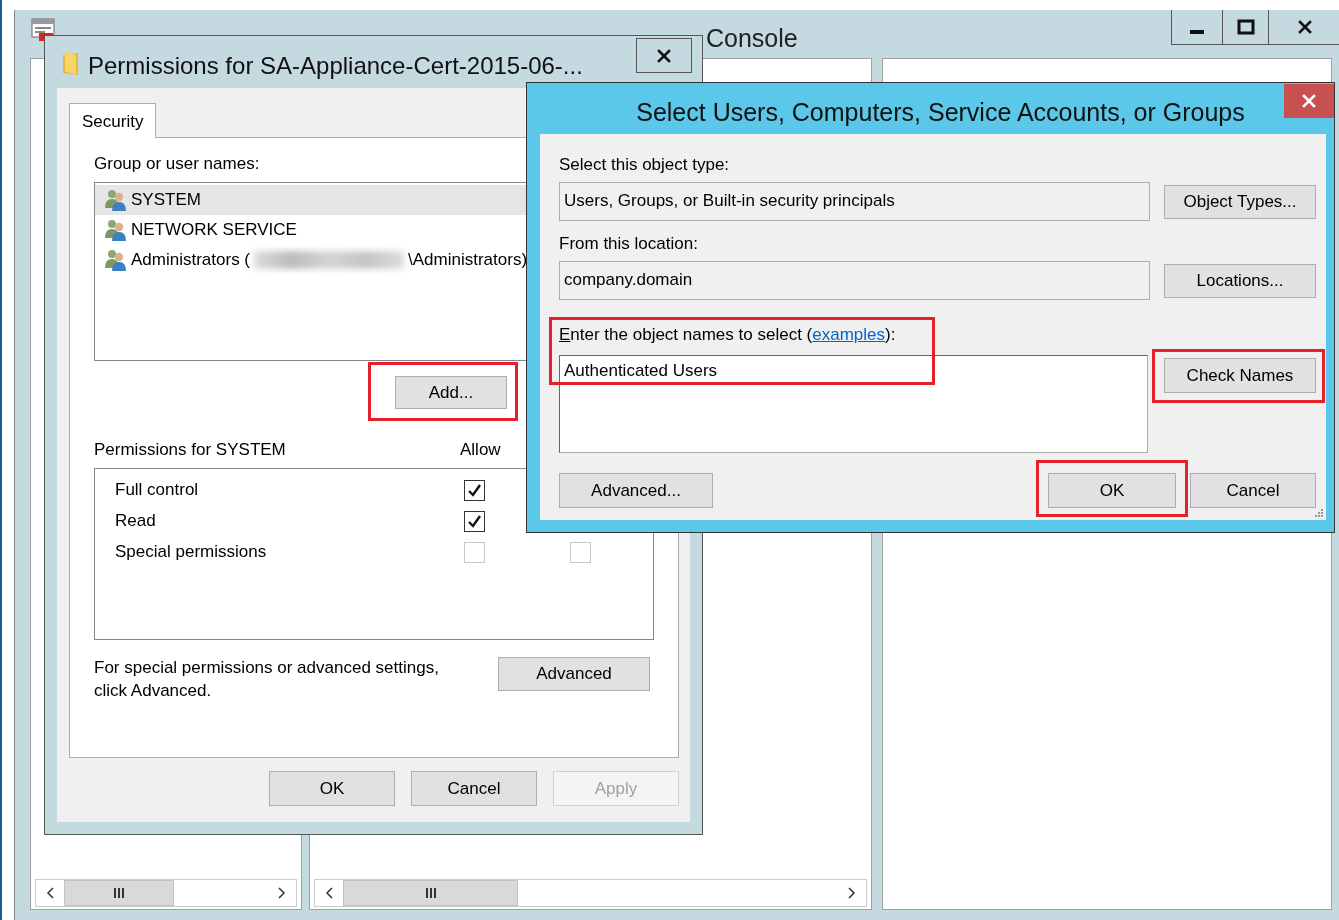 This screenshot has height=920, width=1339. I want to click on folder-icon, so click(71, 63).